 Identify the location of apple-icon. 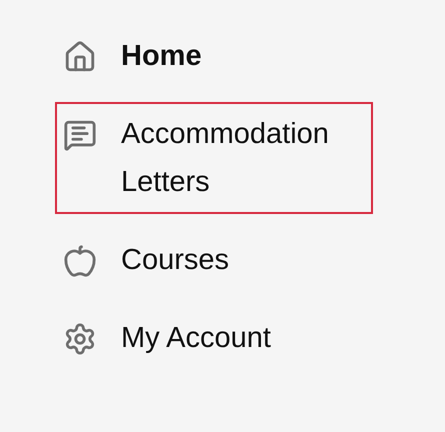
(80, 261).